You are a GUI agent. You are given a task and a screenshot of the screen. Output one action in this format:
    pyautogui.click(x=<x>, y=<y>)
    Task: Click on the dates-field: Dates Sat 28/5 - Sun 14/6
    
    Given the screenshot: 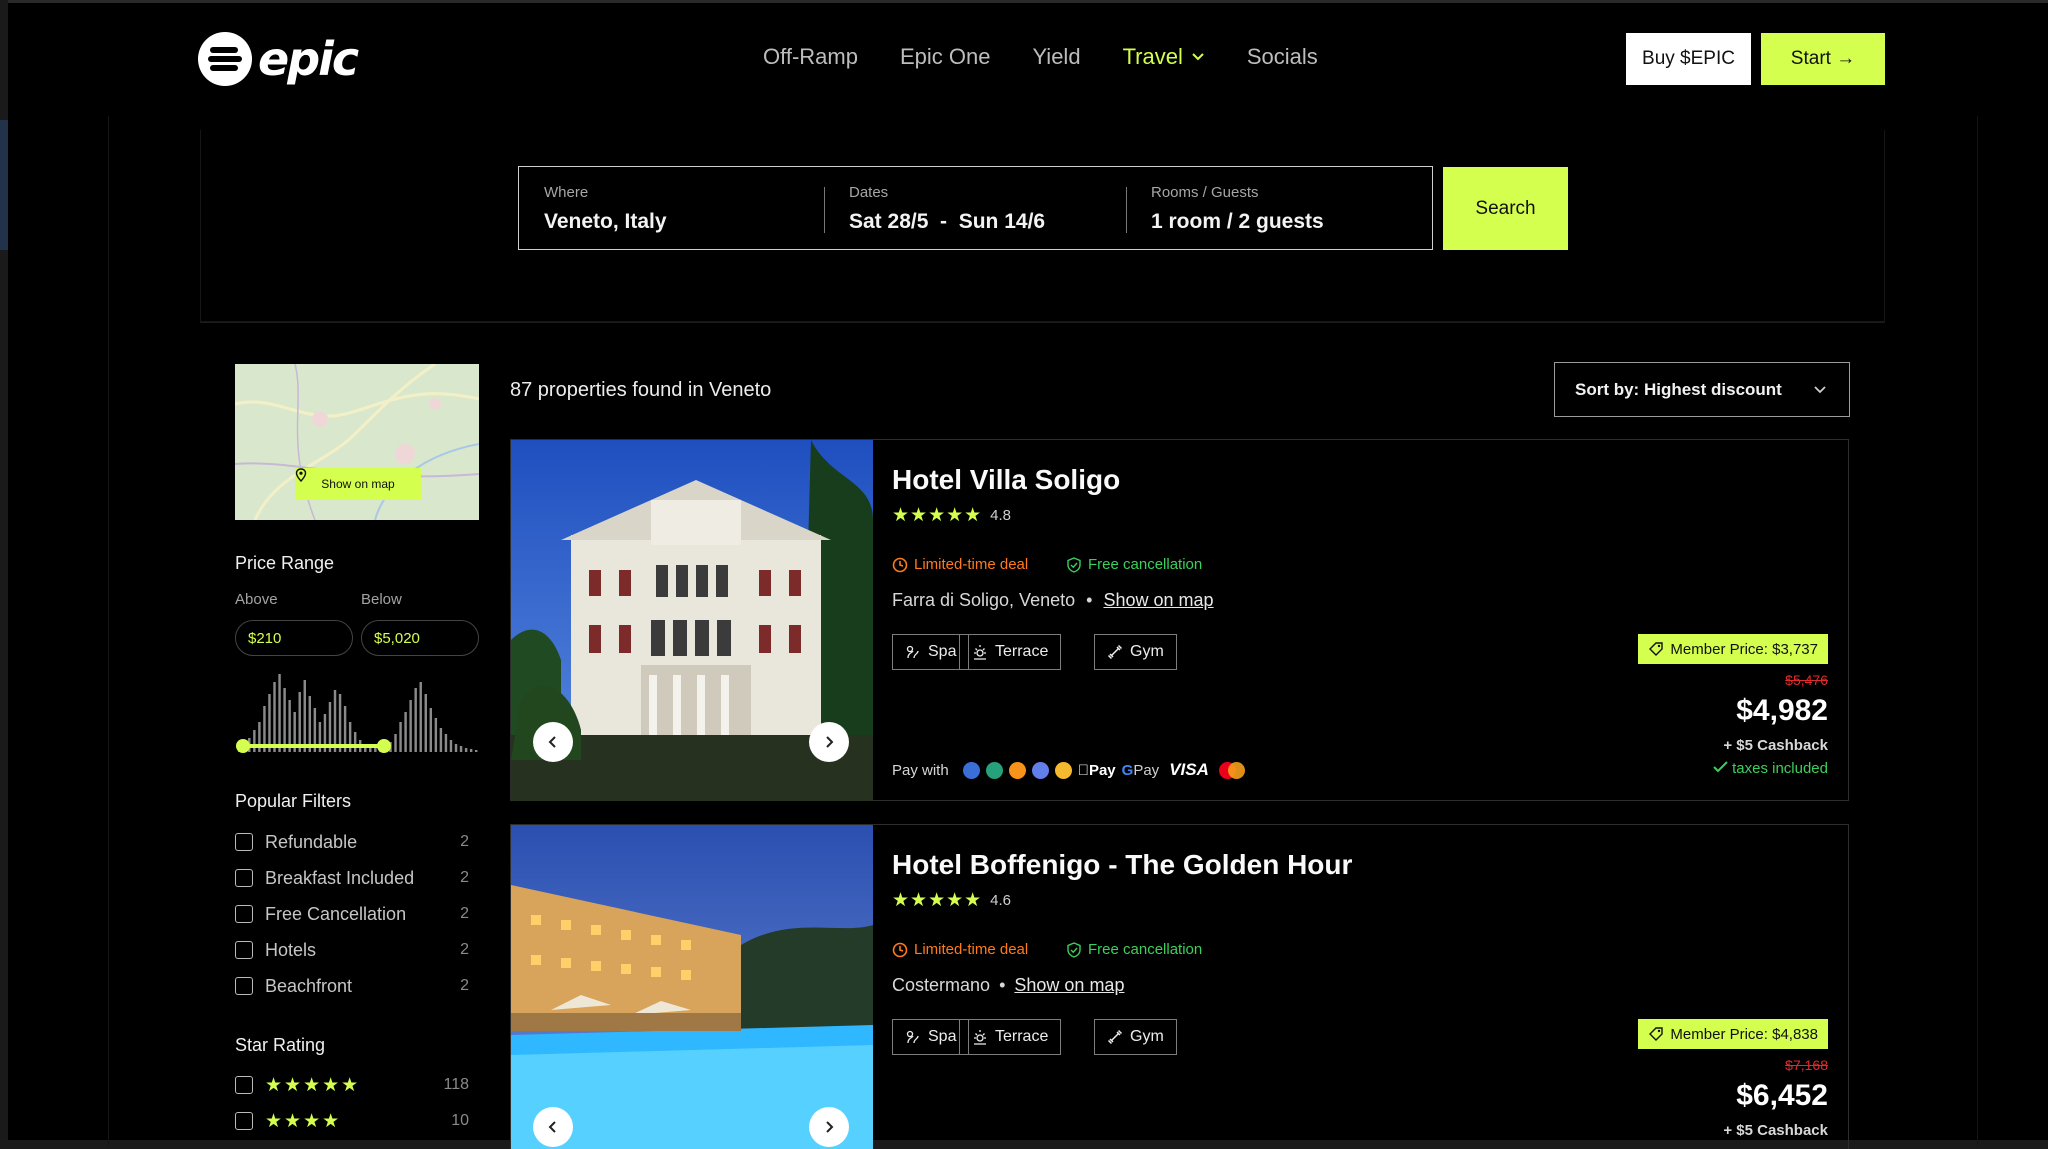 What is the action you would take?
    pyautogui.click(x=975, y=208)
    